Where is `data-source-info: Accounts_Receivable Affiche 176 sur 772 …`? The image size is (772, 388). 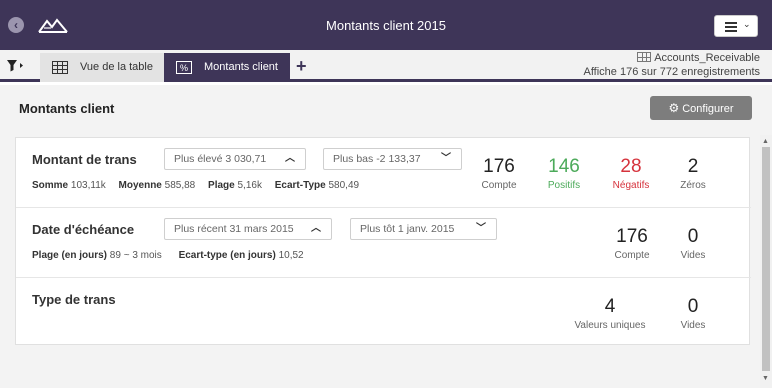 data-source-info: Accounts_Receivable Affiche 176 sur 772 … is located at coordinates (671, 65).